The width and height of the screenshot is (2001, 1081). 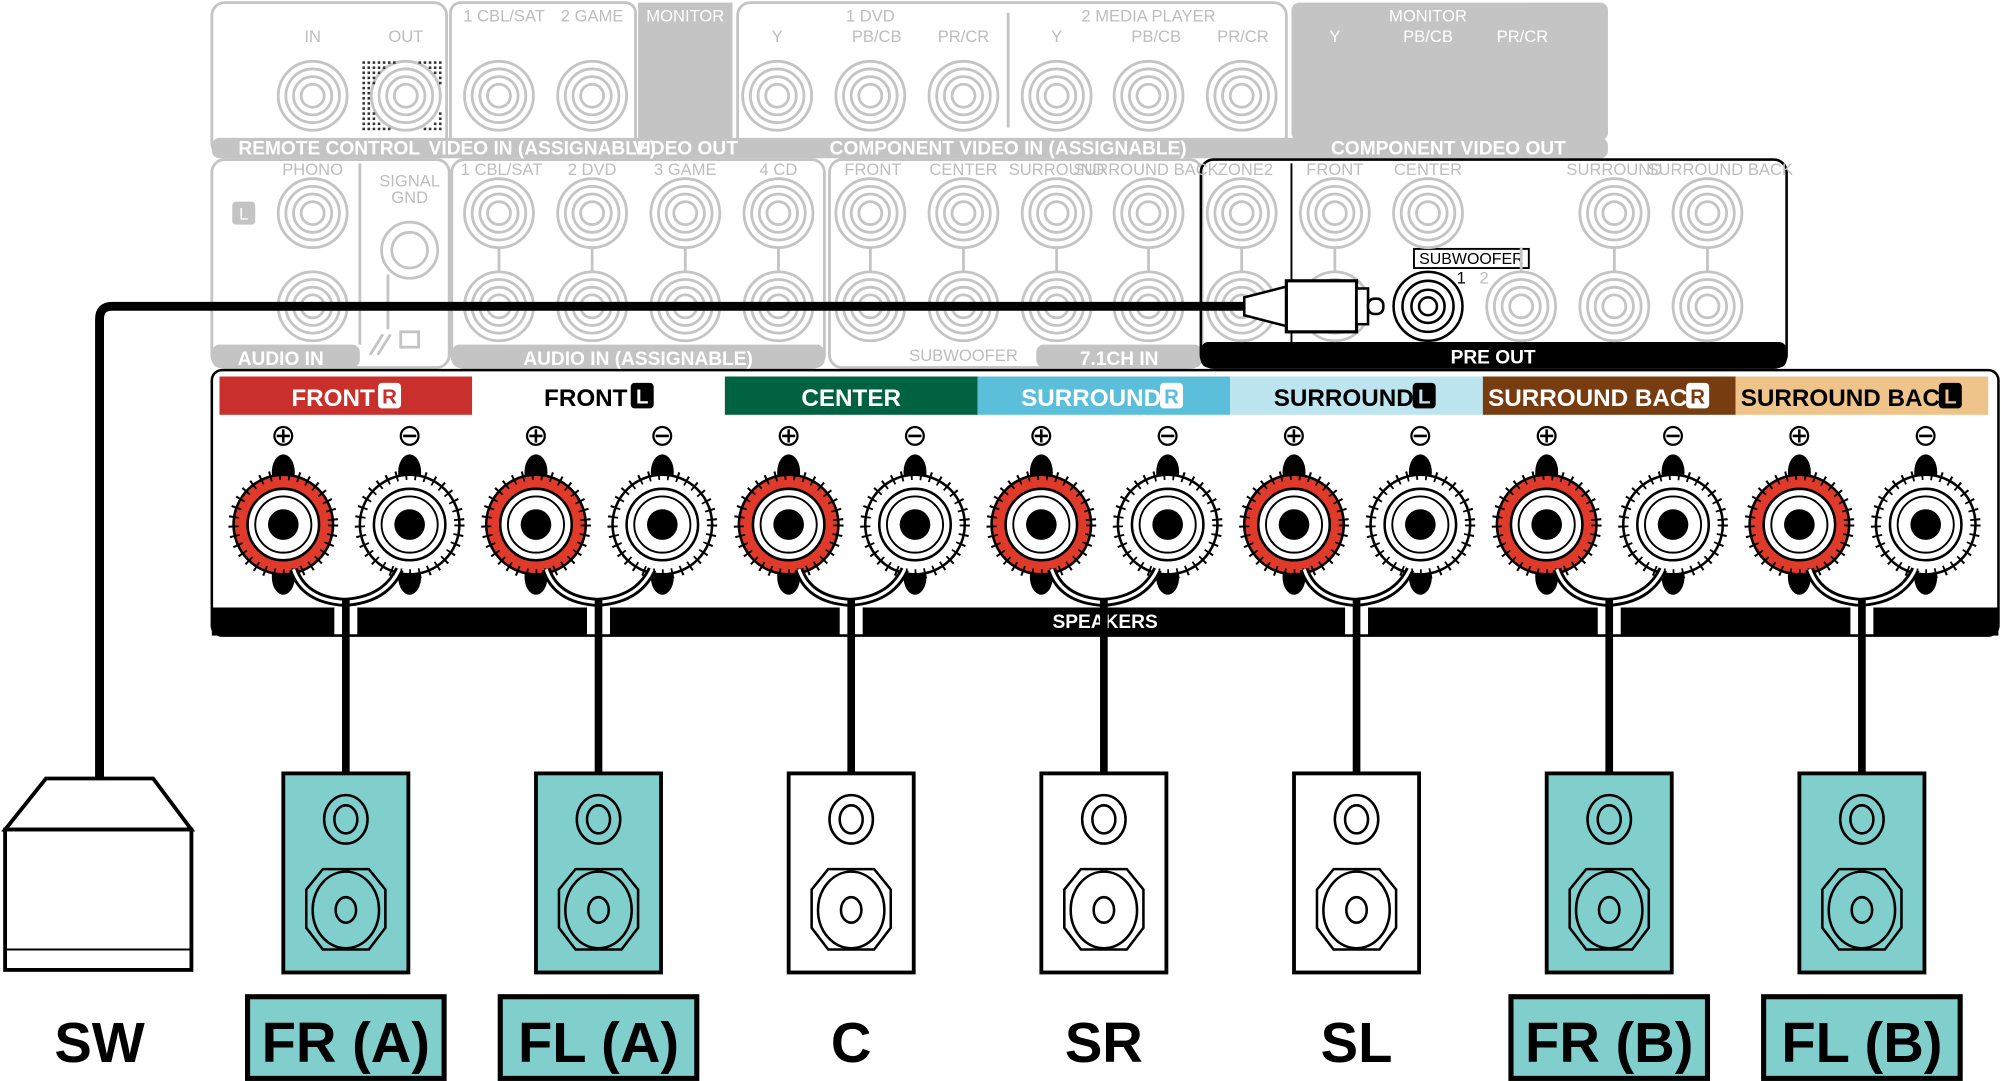 I want to click on speaker-label: FL (B), so click(x=1861, y=1042).